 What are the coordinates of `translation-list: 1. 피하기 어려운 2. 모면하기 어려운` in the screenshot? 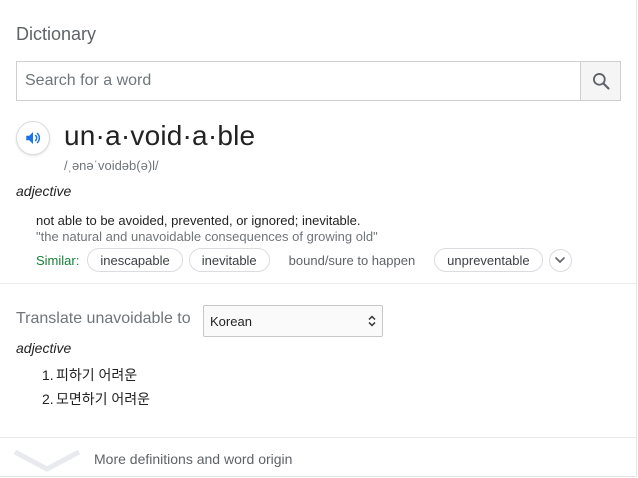 It's located at (96, 390).